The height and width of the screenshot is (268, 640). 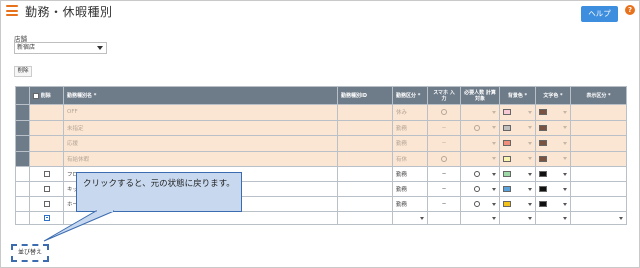 What do you see at coordinates (321, 112) in the screenshot?
I see `table-row: OFF休み表示する` at bounding box center [321, 112].